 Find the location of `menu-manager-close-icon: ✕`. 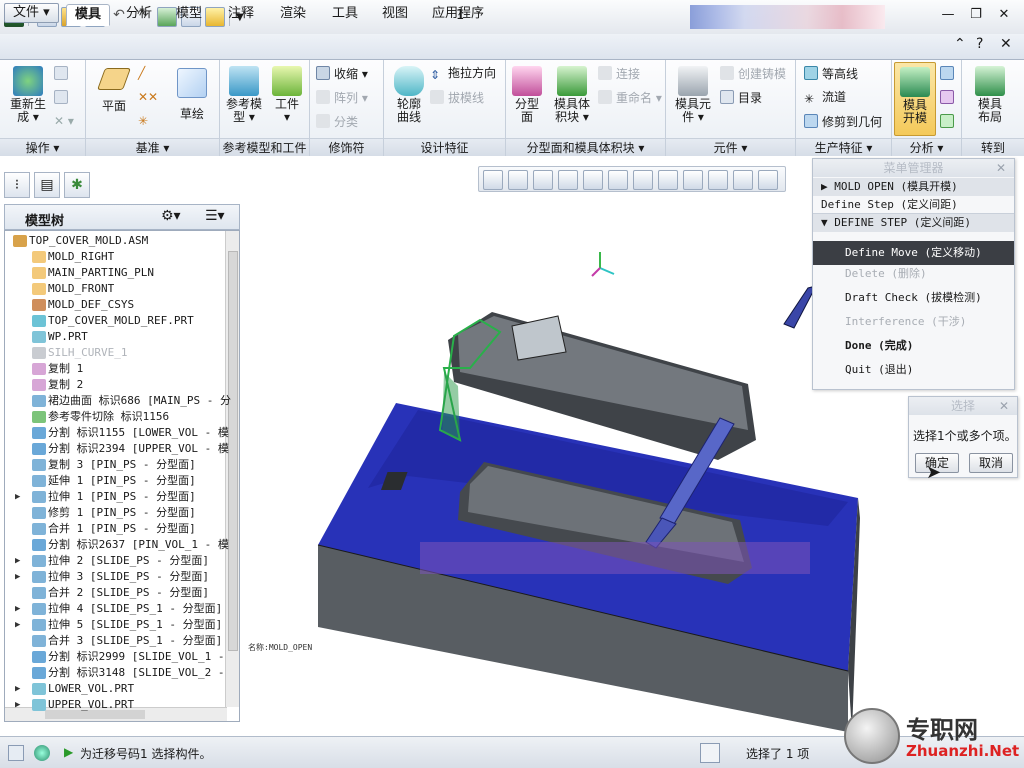

menu-manager-close-icon: ✕ is located at coordinates (1001, 168).